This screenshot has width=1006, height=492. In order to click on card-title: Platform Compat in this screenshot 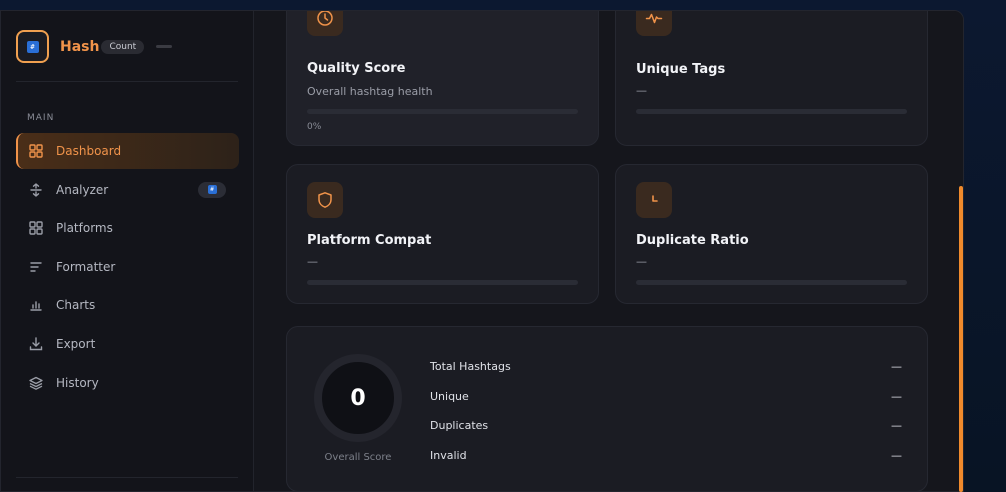, I will do `click(369, 240)`.